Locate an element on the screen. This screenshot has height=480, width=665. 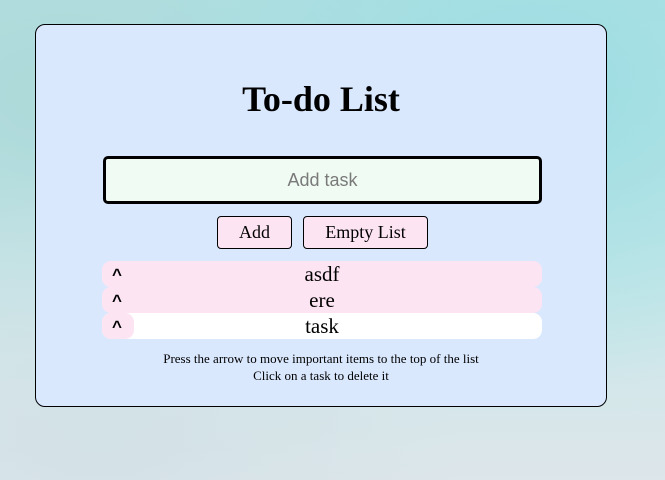
task-item: ^ task is located at coordinates (322, 326).